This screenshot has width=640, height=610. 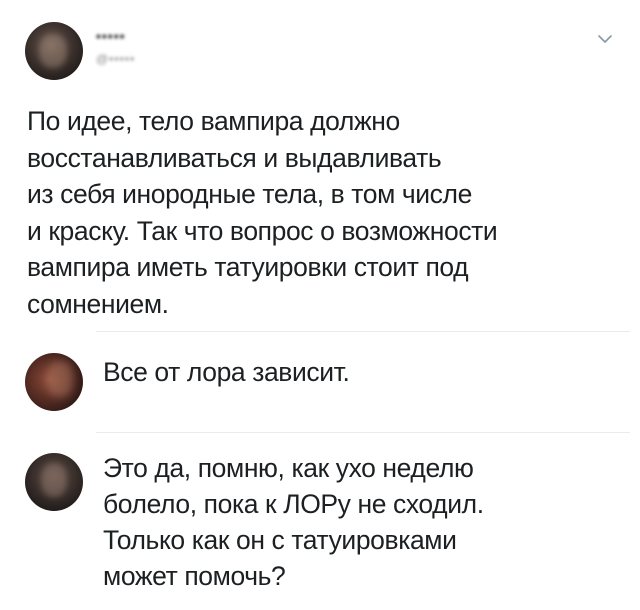 What do you see at coordinates (605, 39) in the screenshot?
I see `chevron-down-icon` at bounding box center [605, 39].